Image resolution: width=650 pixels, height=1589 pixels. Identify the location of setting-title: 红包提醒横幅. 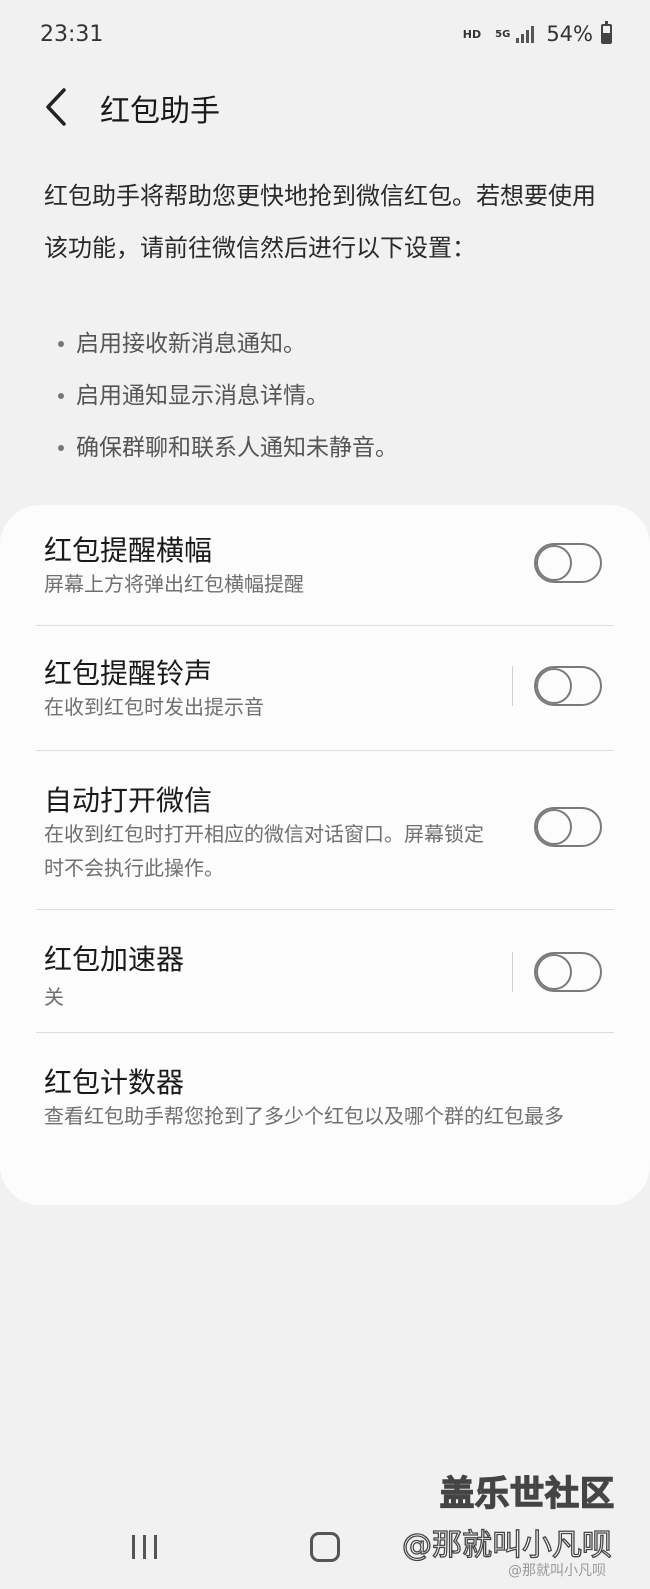
(128, 550).